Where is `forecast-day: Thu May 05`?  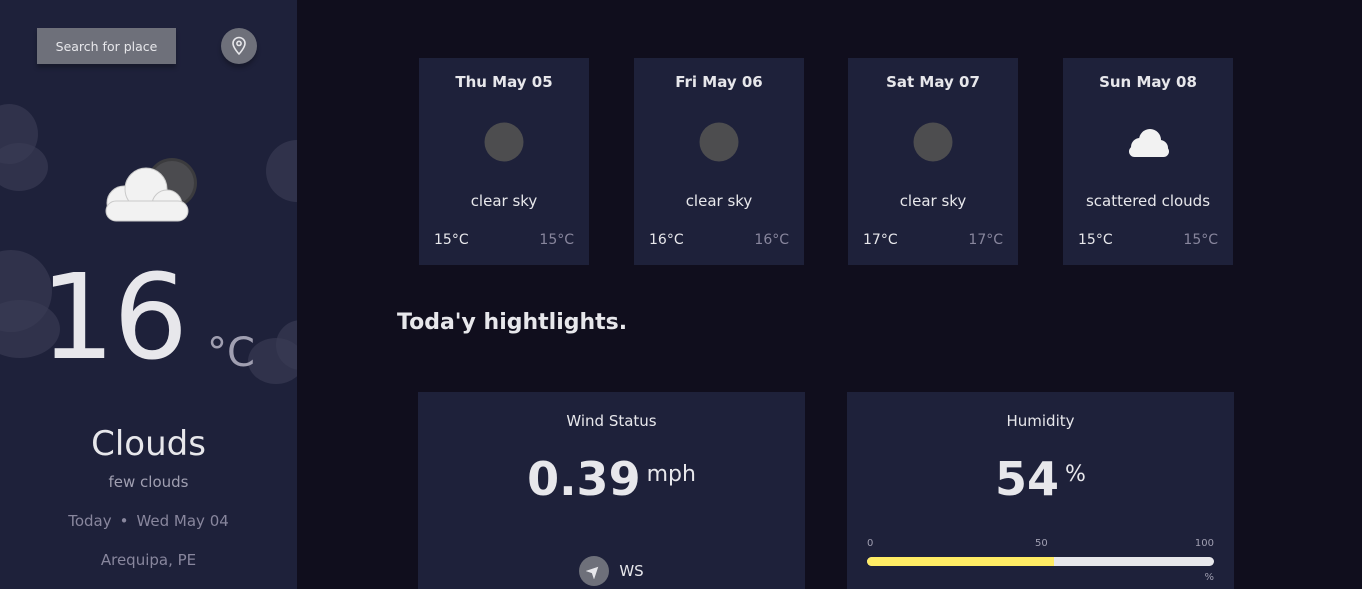 forecast-day: Thu May 05 is located at coordinates (504, 82).